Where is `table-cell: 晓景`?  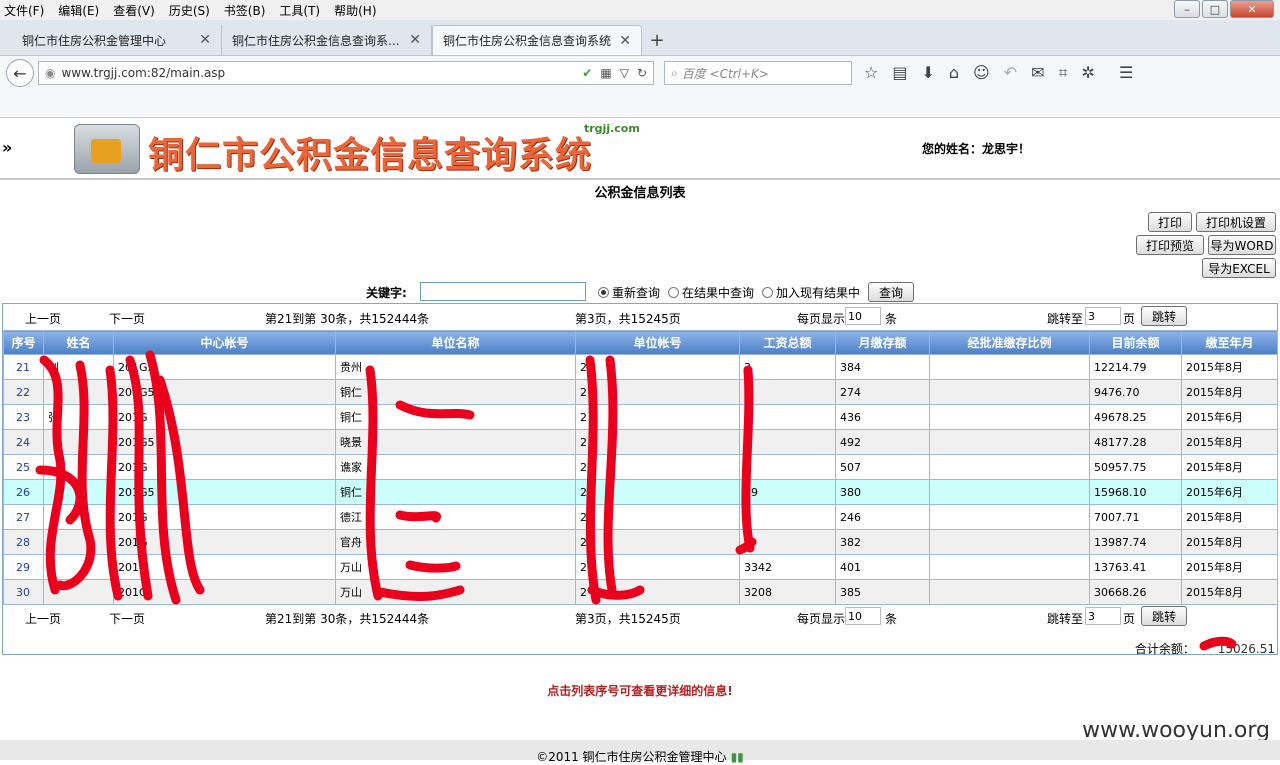 table-cell: 晓景 is located at coordinates (455, 442).